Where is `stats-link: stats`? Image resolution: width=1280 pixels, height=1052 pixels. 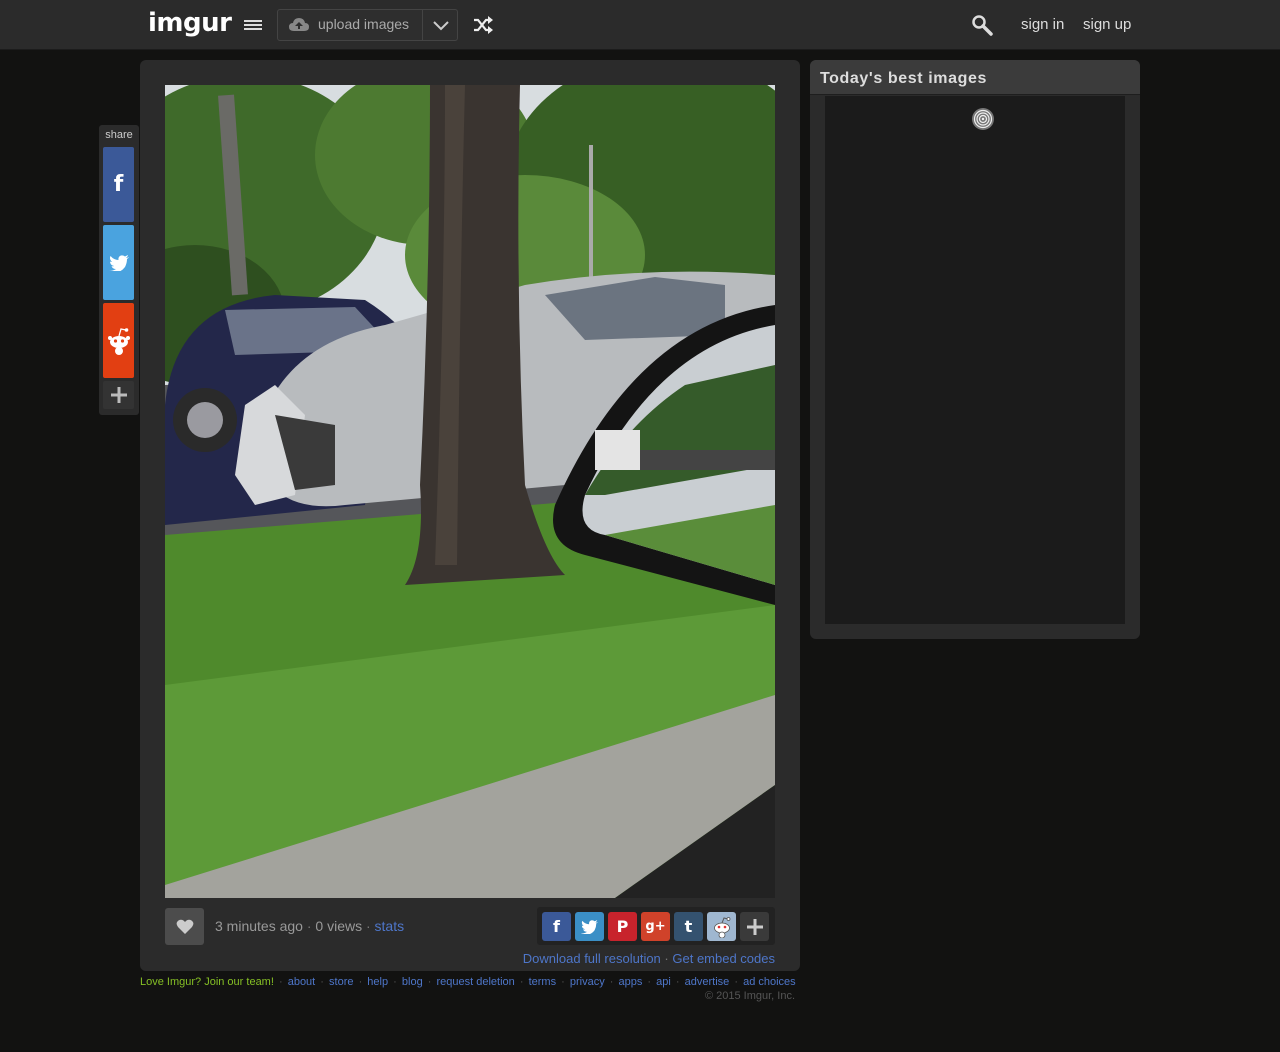 stats-link: stats is located at coordinates (390, 926).